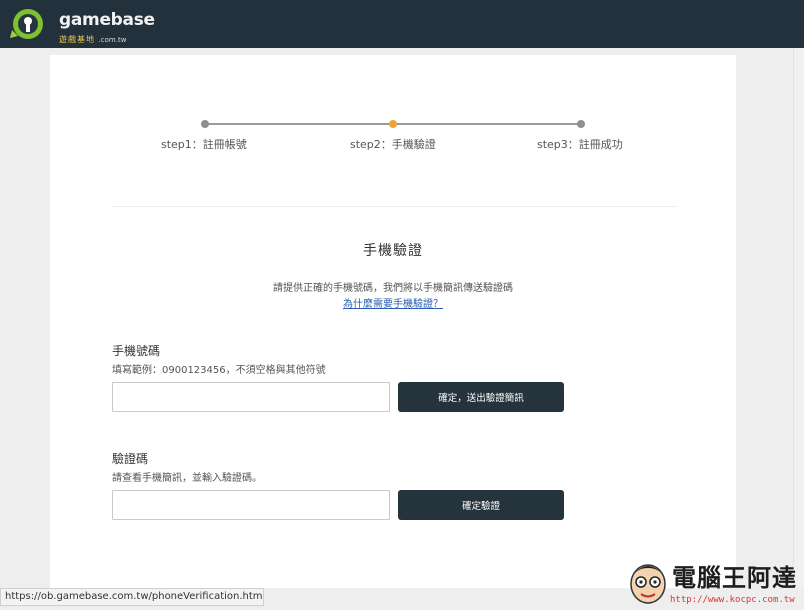  I want to click on watermark-url: http://www.kocpc.com.tw, so click(732, 600).